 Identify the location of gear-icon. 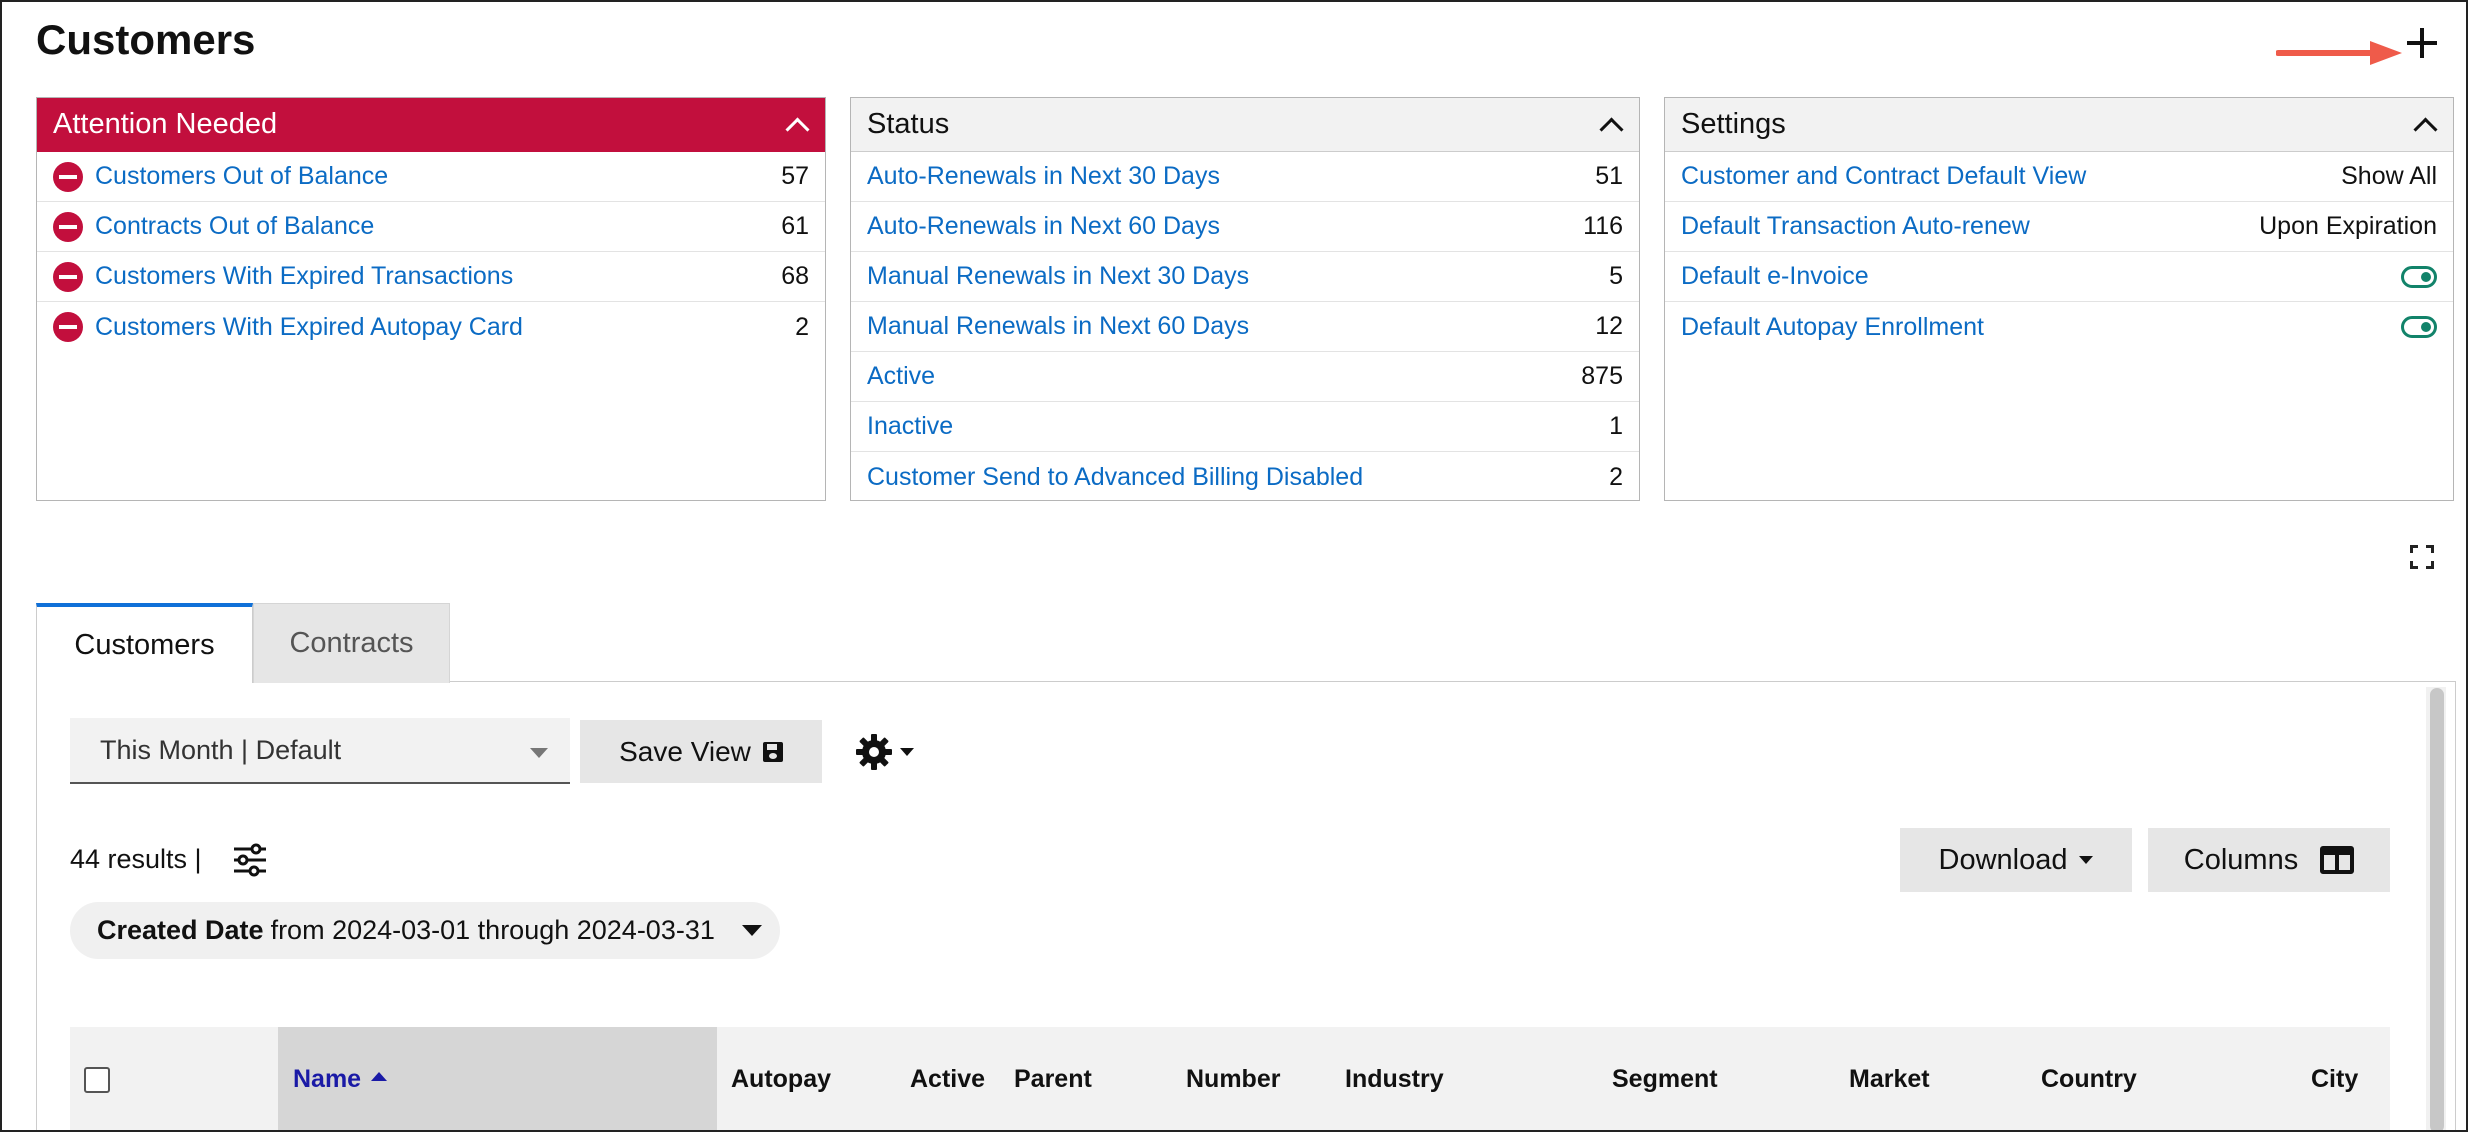
(874, 752).